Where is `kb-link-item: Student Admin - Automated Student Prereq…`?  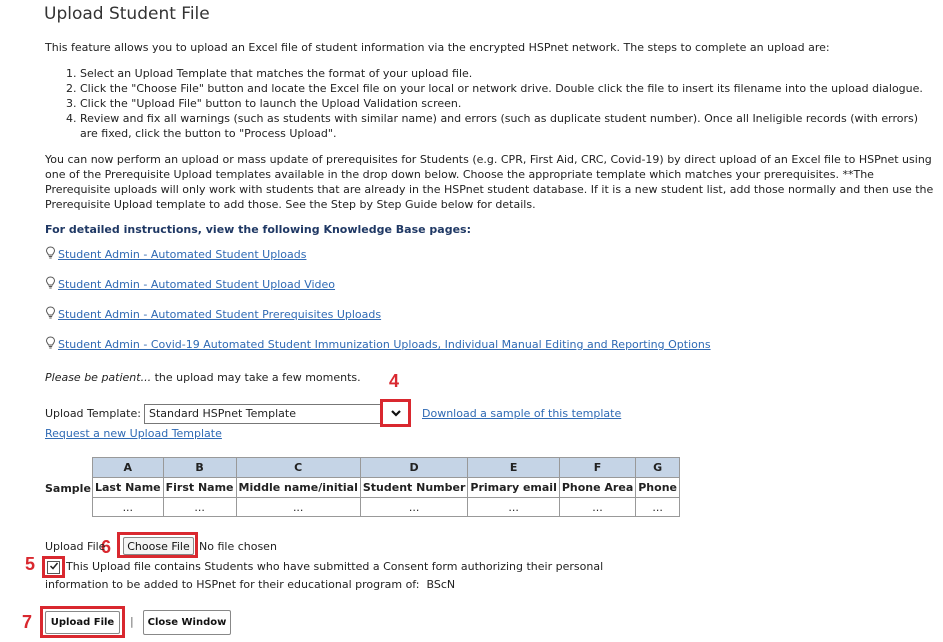 kb-link-item: Student Admin - Automated Student Prereq… is located at coordinates (213, 313).